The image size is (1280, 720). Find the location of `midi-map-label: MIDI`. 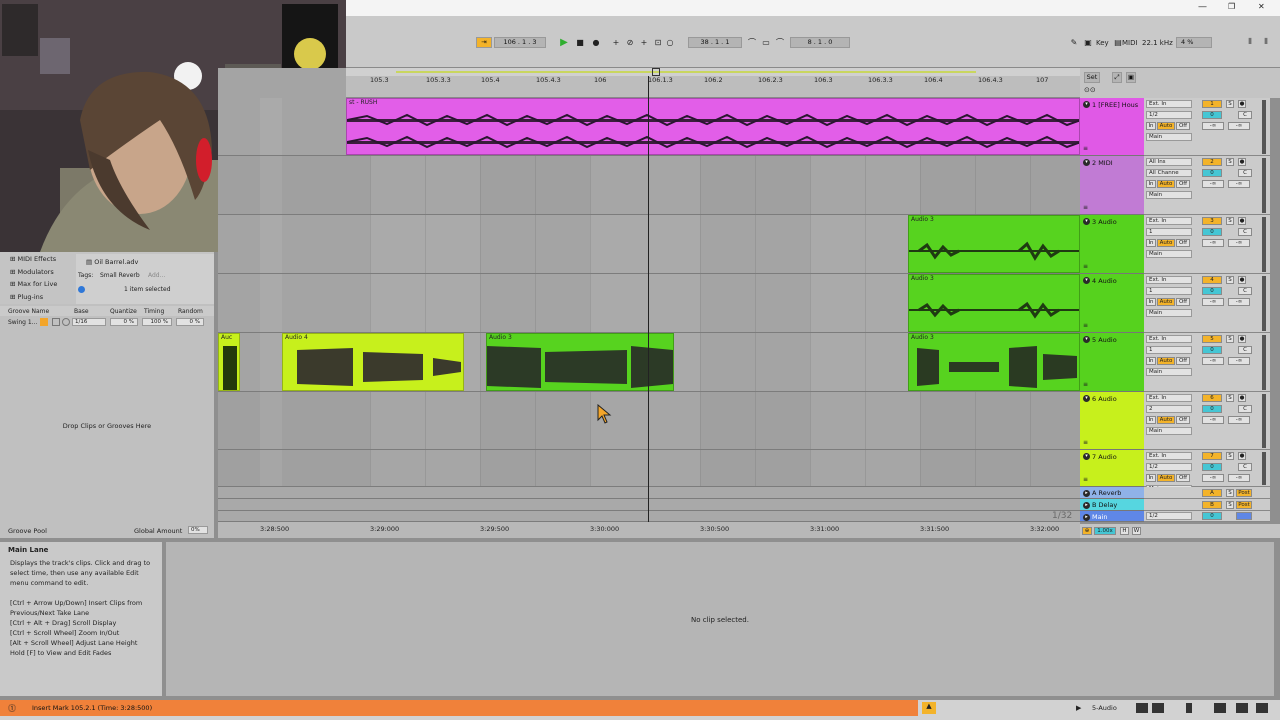

midi-map-label: MIDI is located at coordinates (1130, 43).